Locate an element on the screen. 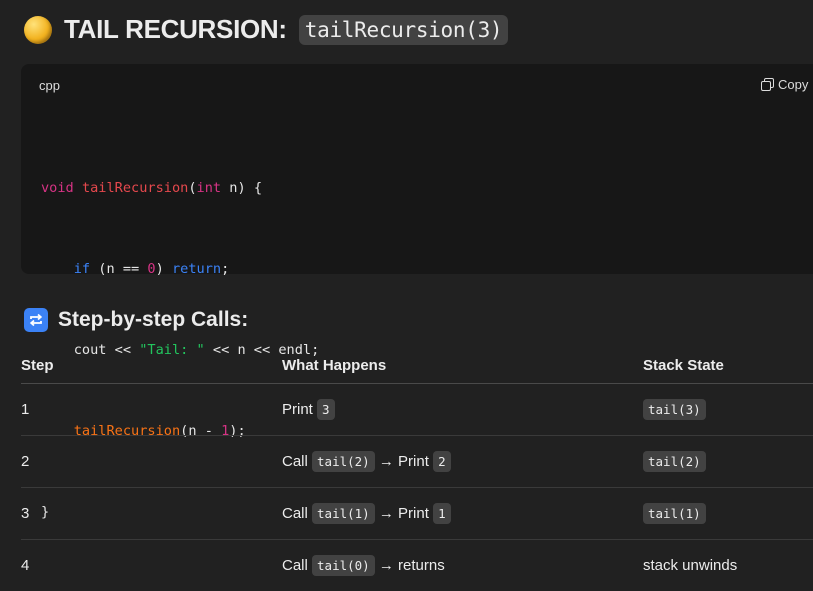 The image size is (813, 591). copy-icon is located at coordinates (767, 84).